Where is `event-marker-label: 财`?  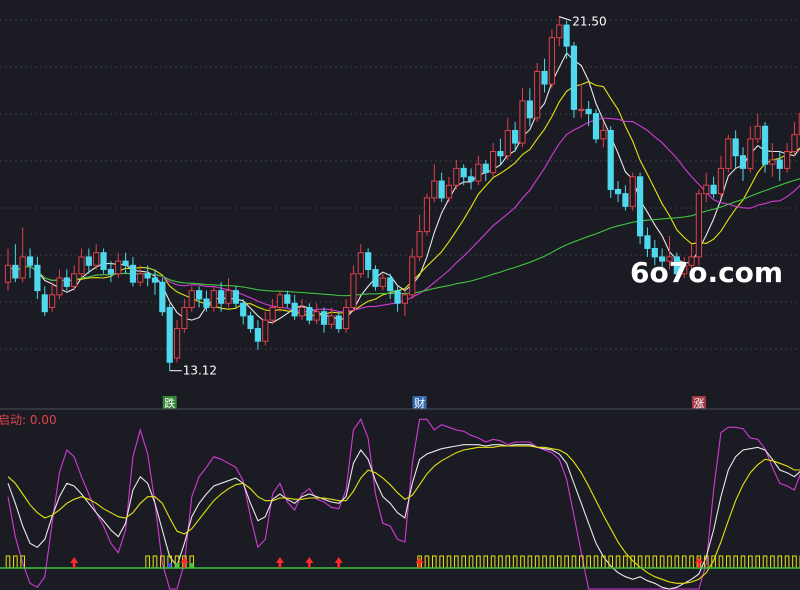
event-marker-label: 财 is located at coordinates (419, 403).